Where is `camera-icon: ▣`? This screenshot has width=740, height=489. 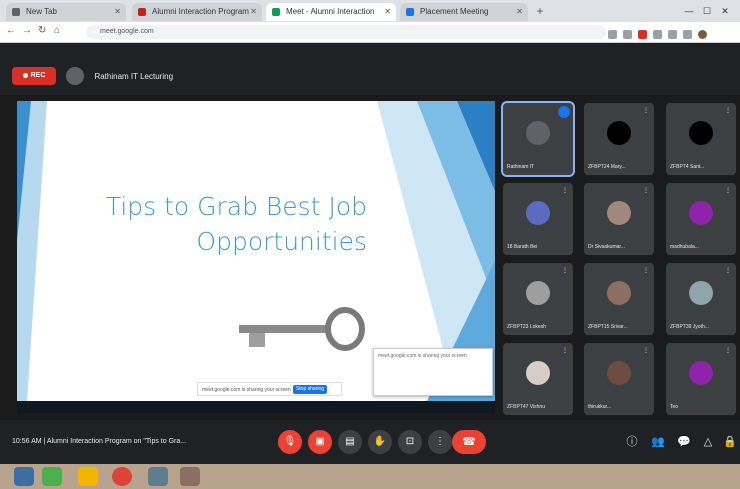 camera-icon: ▣ is located at coordinates (320, 441).